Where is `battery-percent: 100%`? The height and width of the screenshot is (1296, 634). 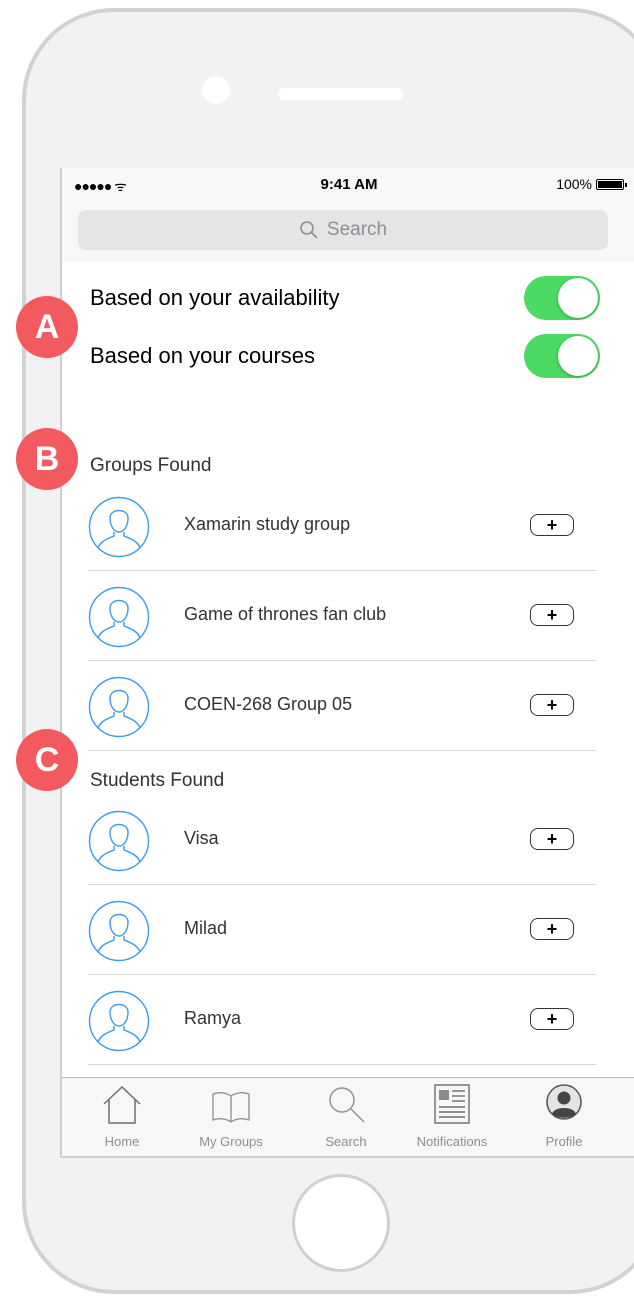 battery-percent: 100% is located at coordinates (574, 184).